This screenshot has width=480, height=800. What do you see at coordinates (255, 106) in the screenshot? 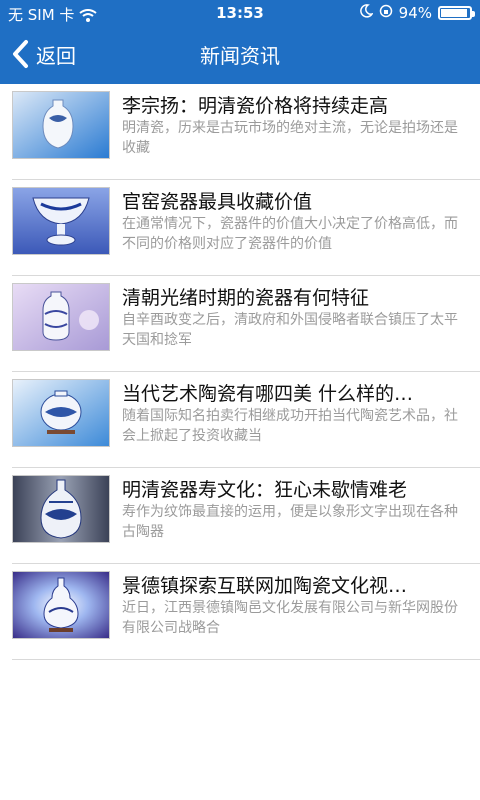
I see `news-title: 李宗扬：明清瓷价格将持续走高` at bounding box center [255, 106].